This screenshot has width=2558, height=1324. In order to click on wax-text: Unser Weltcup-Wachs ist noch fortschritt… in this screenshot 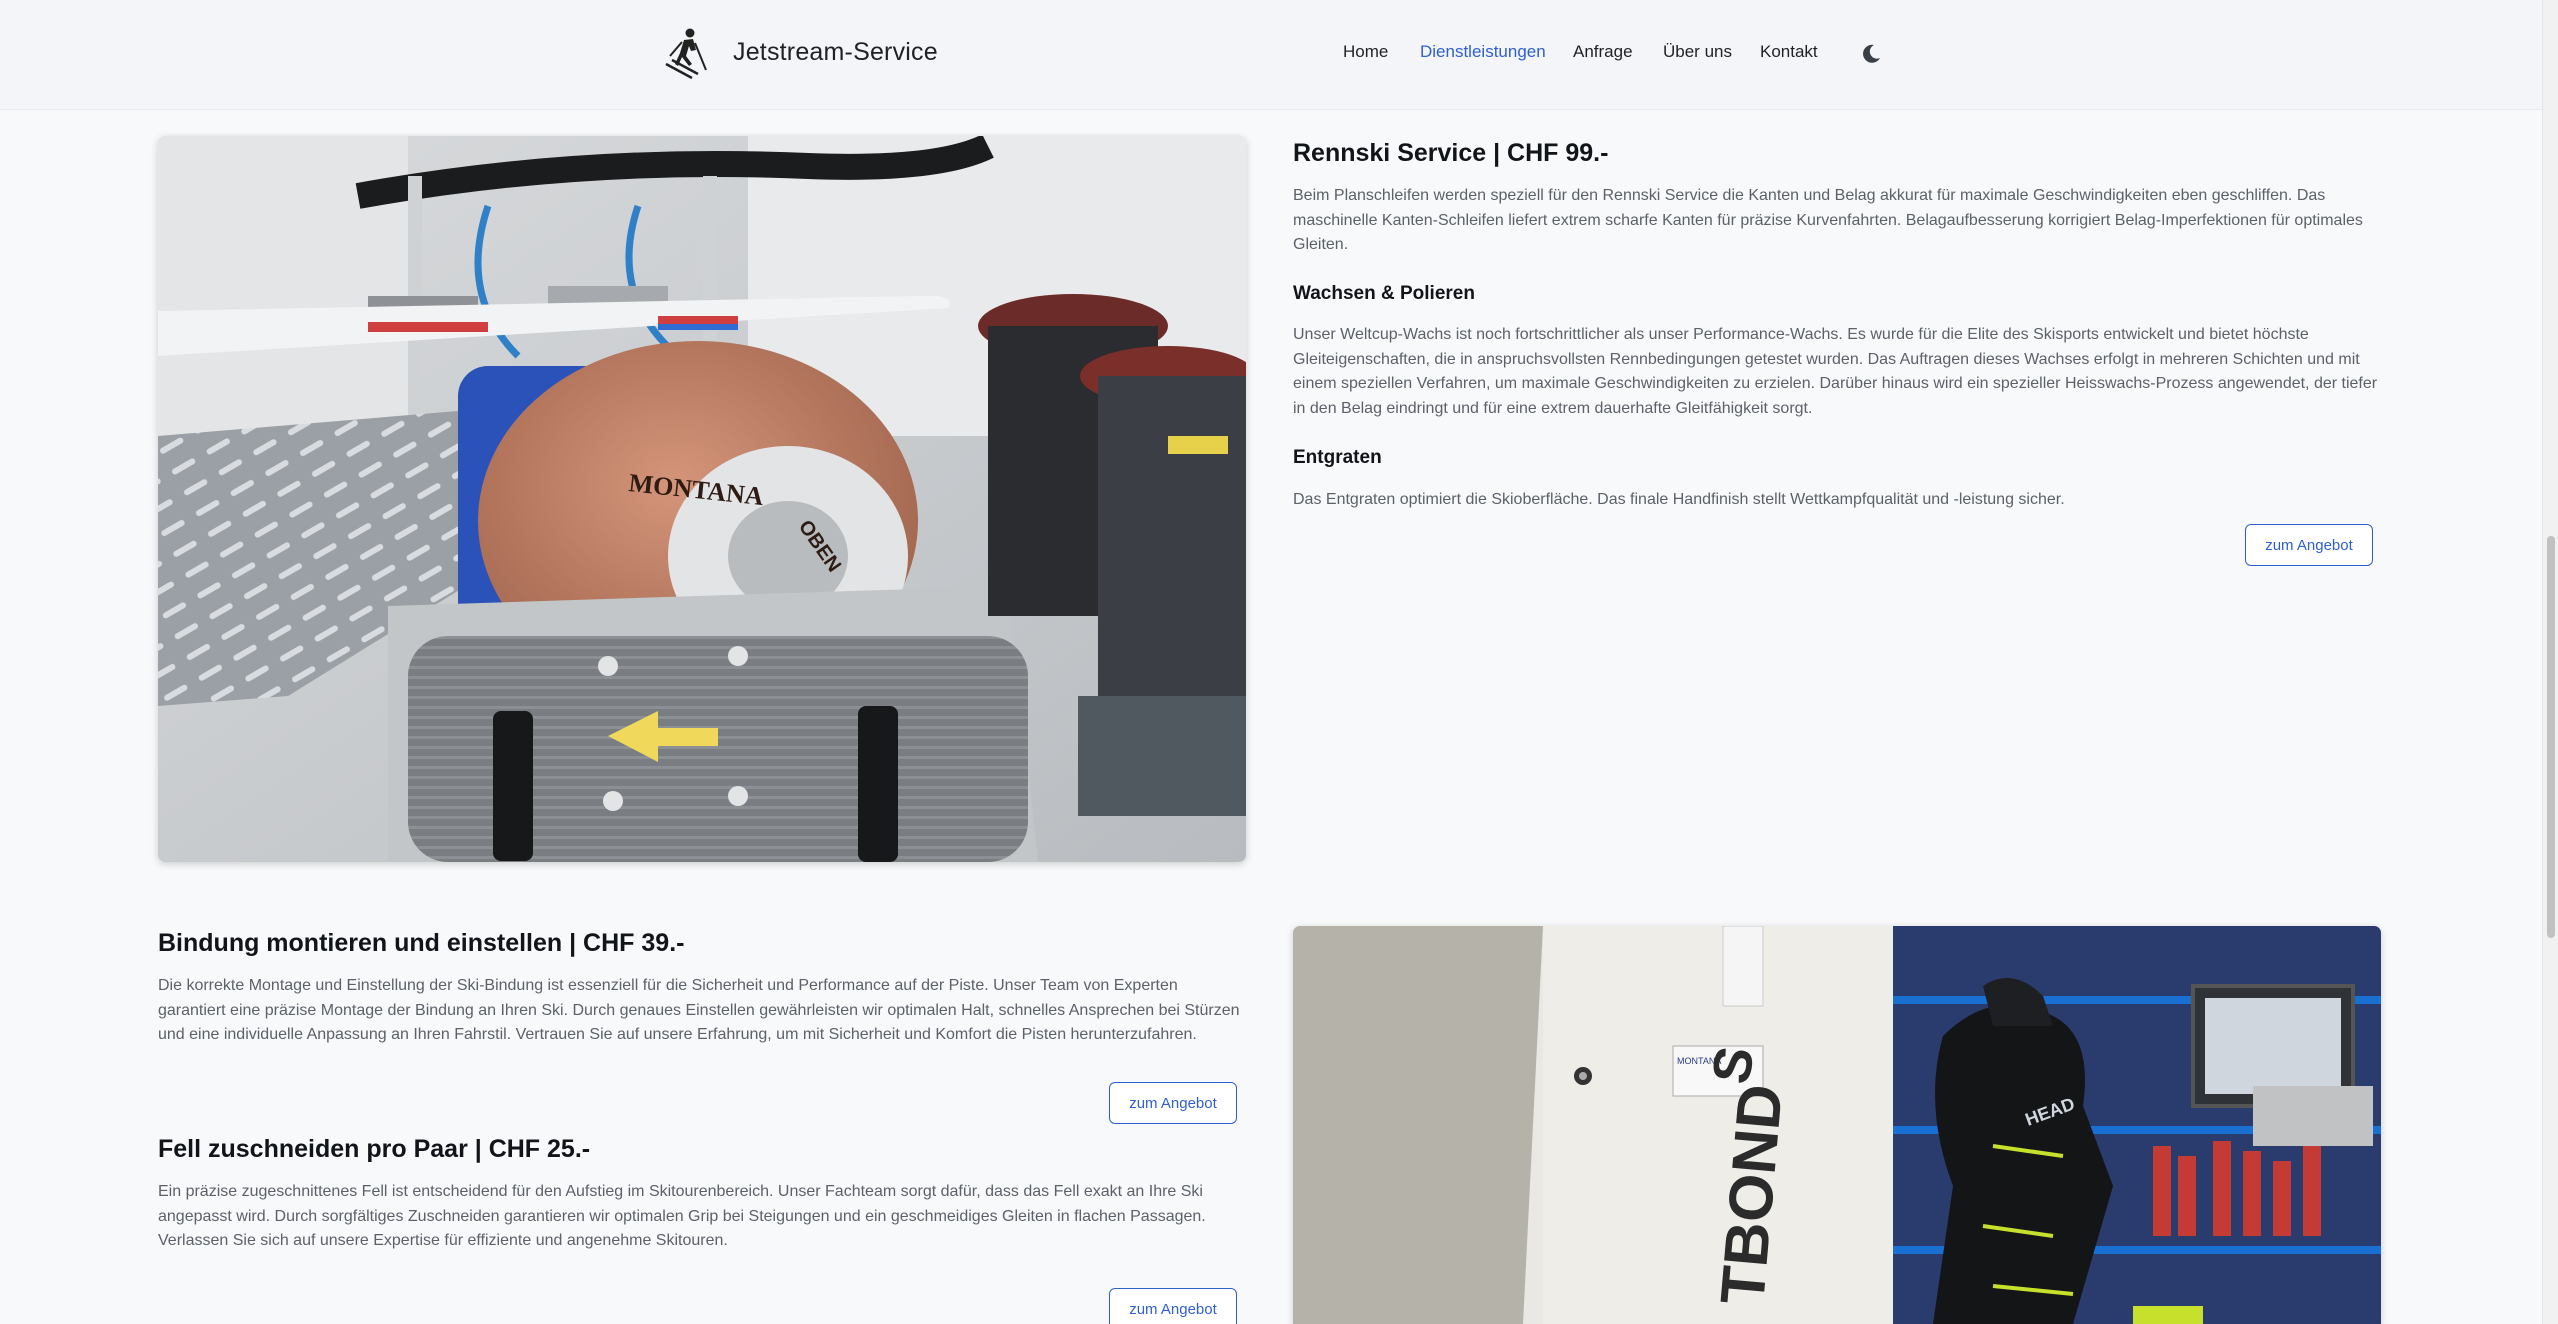, I will do `click(1835, 371)`.